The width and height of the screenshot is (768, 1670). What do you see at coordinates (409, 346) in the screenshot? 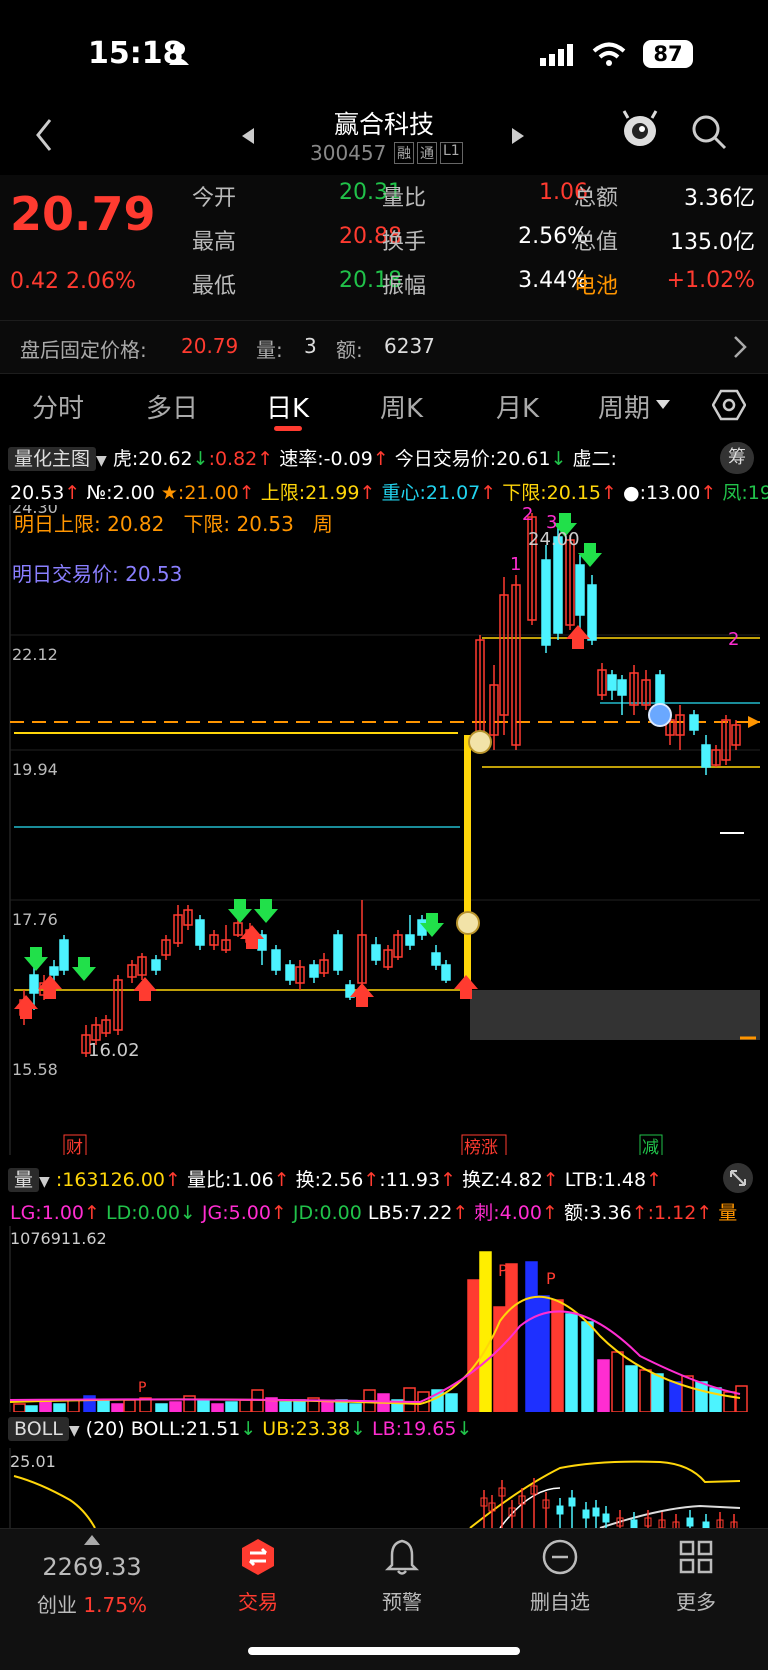
I see `after-hours-amt: 6237` at bounding box center [409, 346].